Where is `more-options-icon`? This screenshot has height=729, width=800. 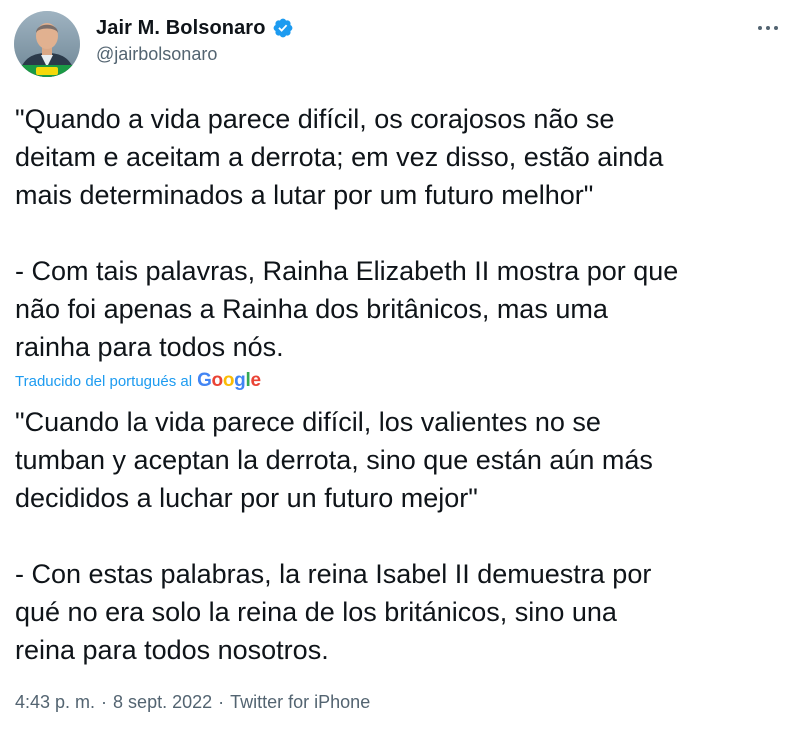 more-options-icon is located at coordinates (768, 28).